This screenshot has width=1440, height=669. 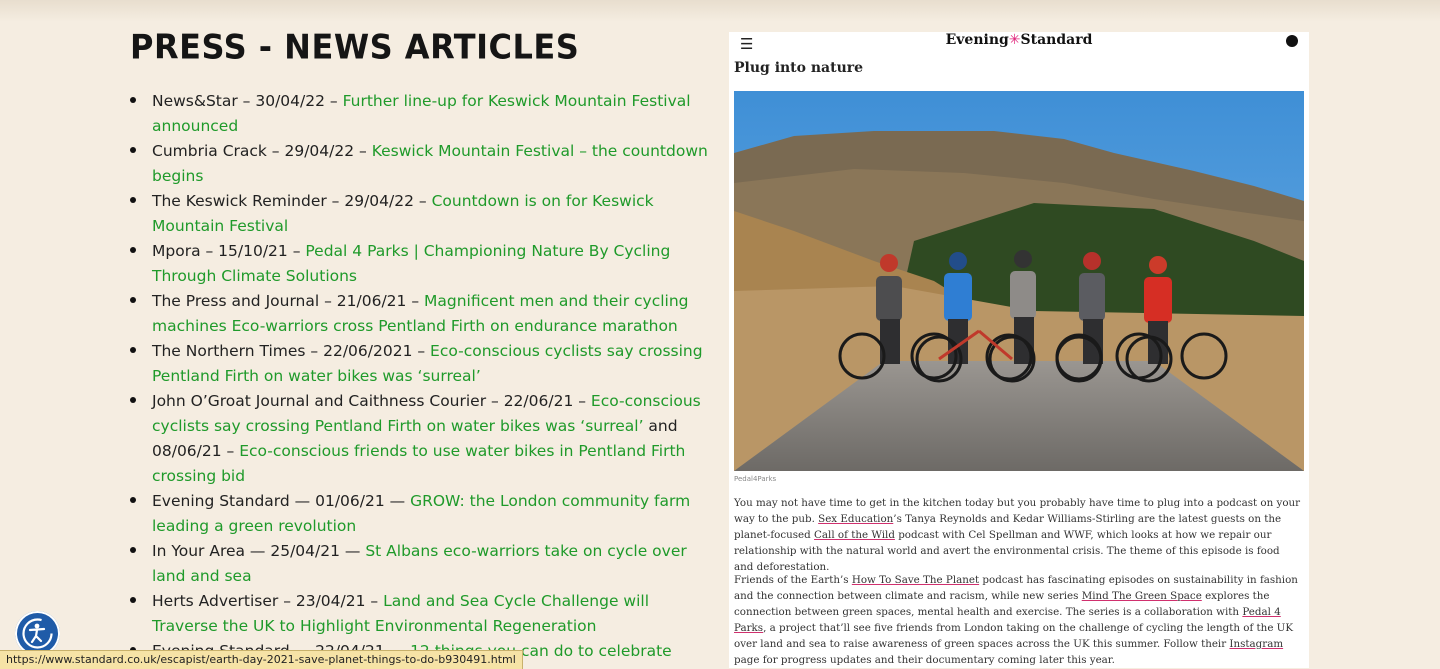 I want to click on article-source: Mpora – 15/10/21 –, so click(x=229, y=251).